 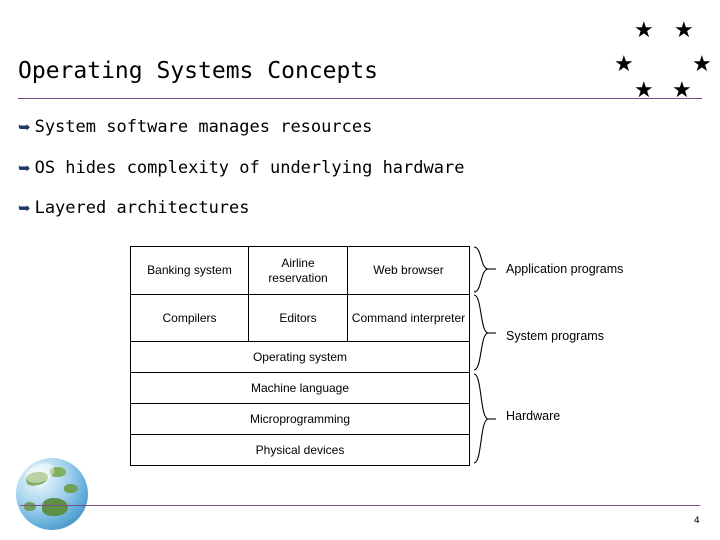 I want to click on footer-divider, so click(x=360, y=505).